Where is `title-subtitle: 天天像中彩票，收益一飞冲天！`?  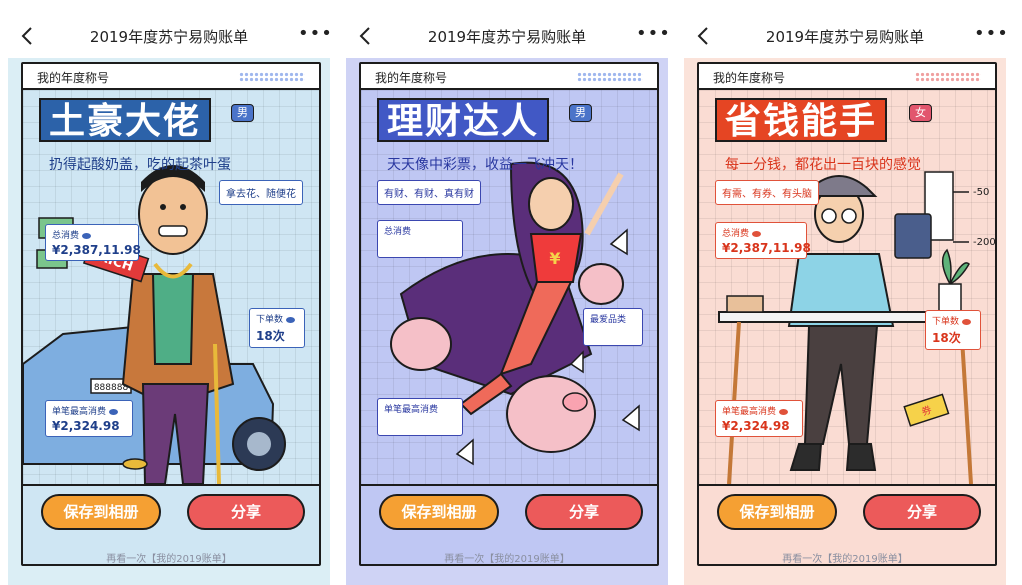
title-subtitle: 天天像中彩票，收益一飞冲天！ is located at coordinates (485, 165).